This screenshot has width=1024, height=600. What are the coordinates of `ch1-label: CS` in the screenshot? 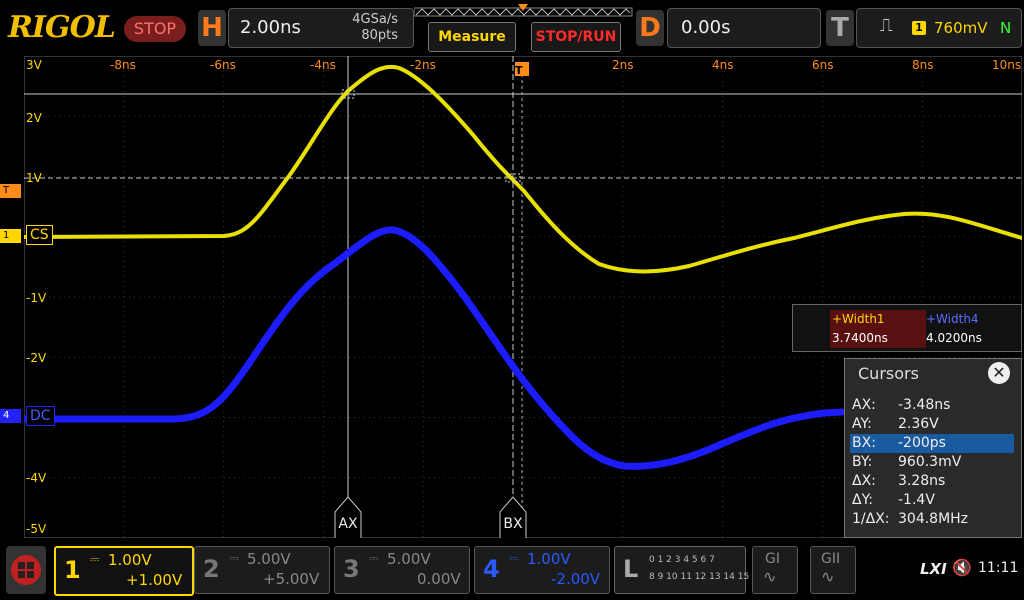 It's located at (39, 235).